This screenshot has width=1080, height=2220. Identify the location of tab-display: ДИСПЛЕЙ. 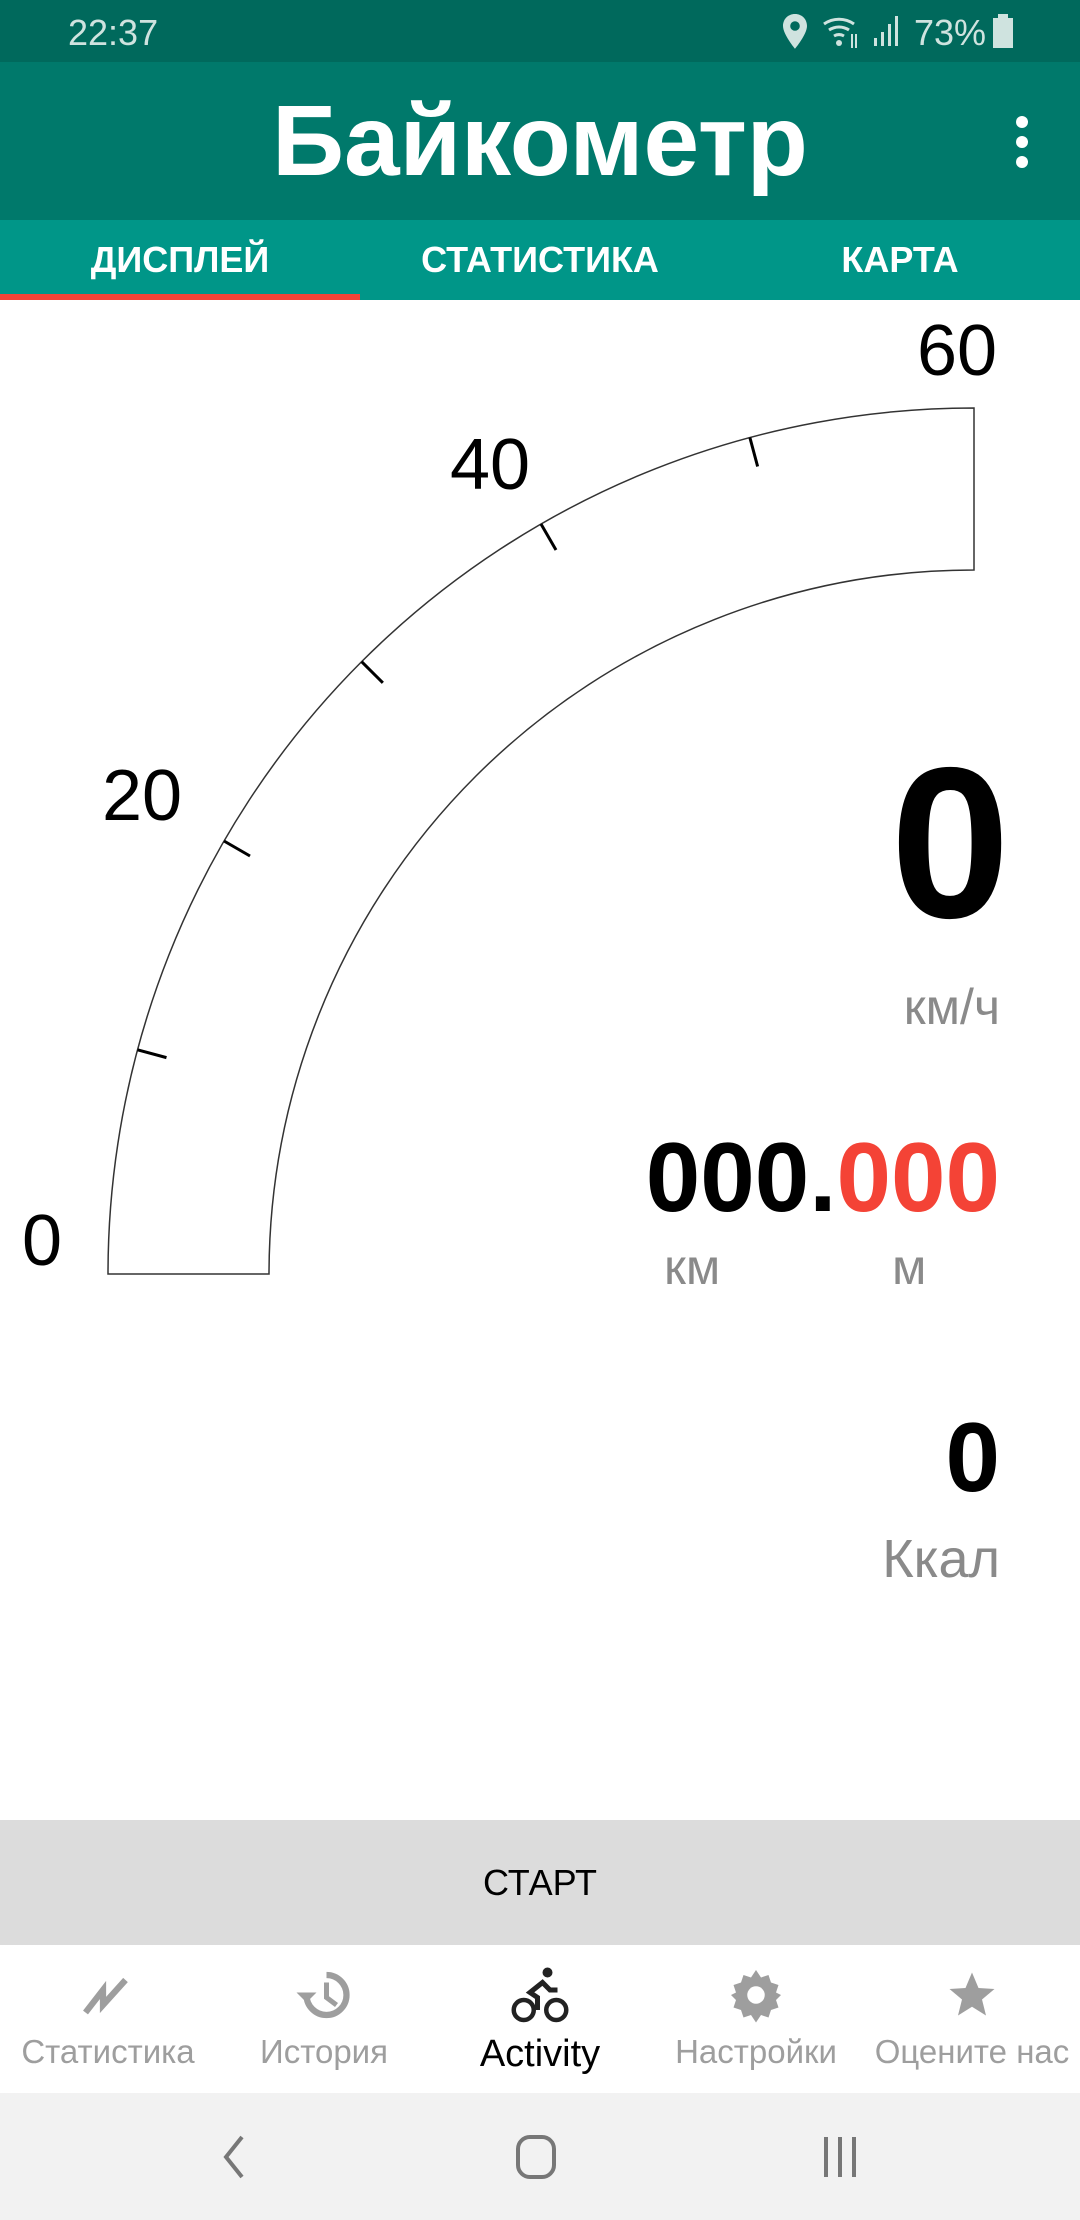
(180, 260).